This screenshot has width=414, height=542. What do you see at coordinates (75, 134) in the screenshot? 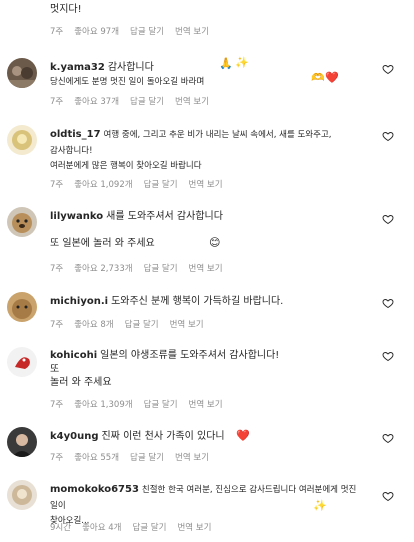
I see `username: oldtis_17` at bounding box center [75, 134].